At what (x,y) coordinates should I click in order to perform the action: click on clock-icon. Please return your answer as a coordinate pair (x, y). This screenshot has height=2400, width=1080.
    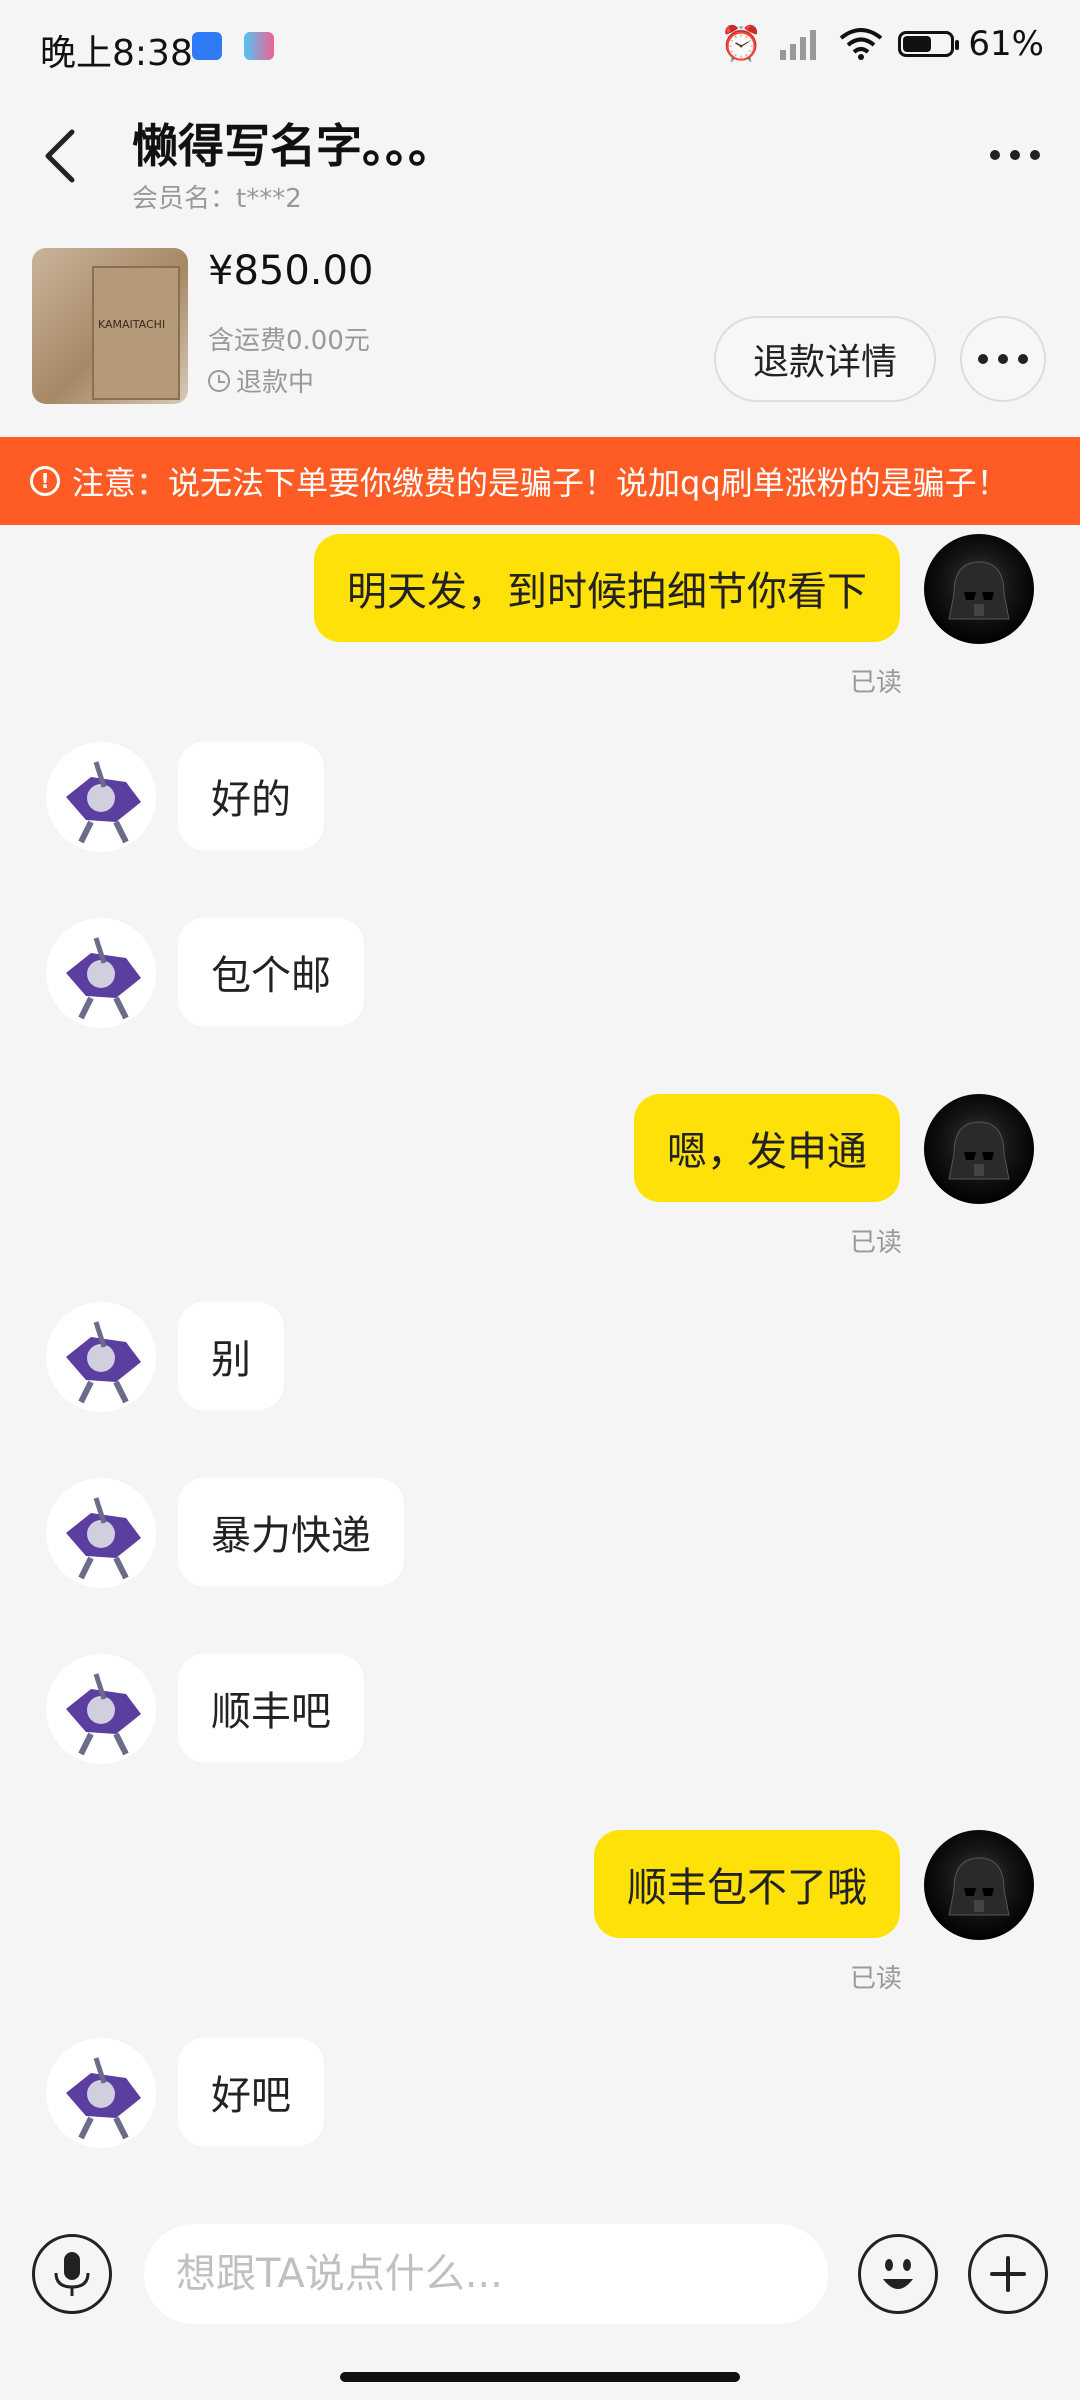
    Looking at the image, I should click on (219, 380).